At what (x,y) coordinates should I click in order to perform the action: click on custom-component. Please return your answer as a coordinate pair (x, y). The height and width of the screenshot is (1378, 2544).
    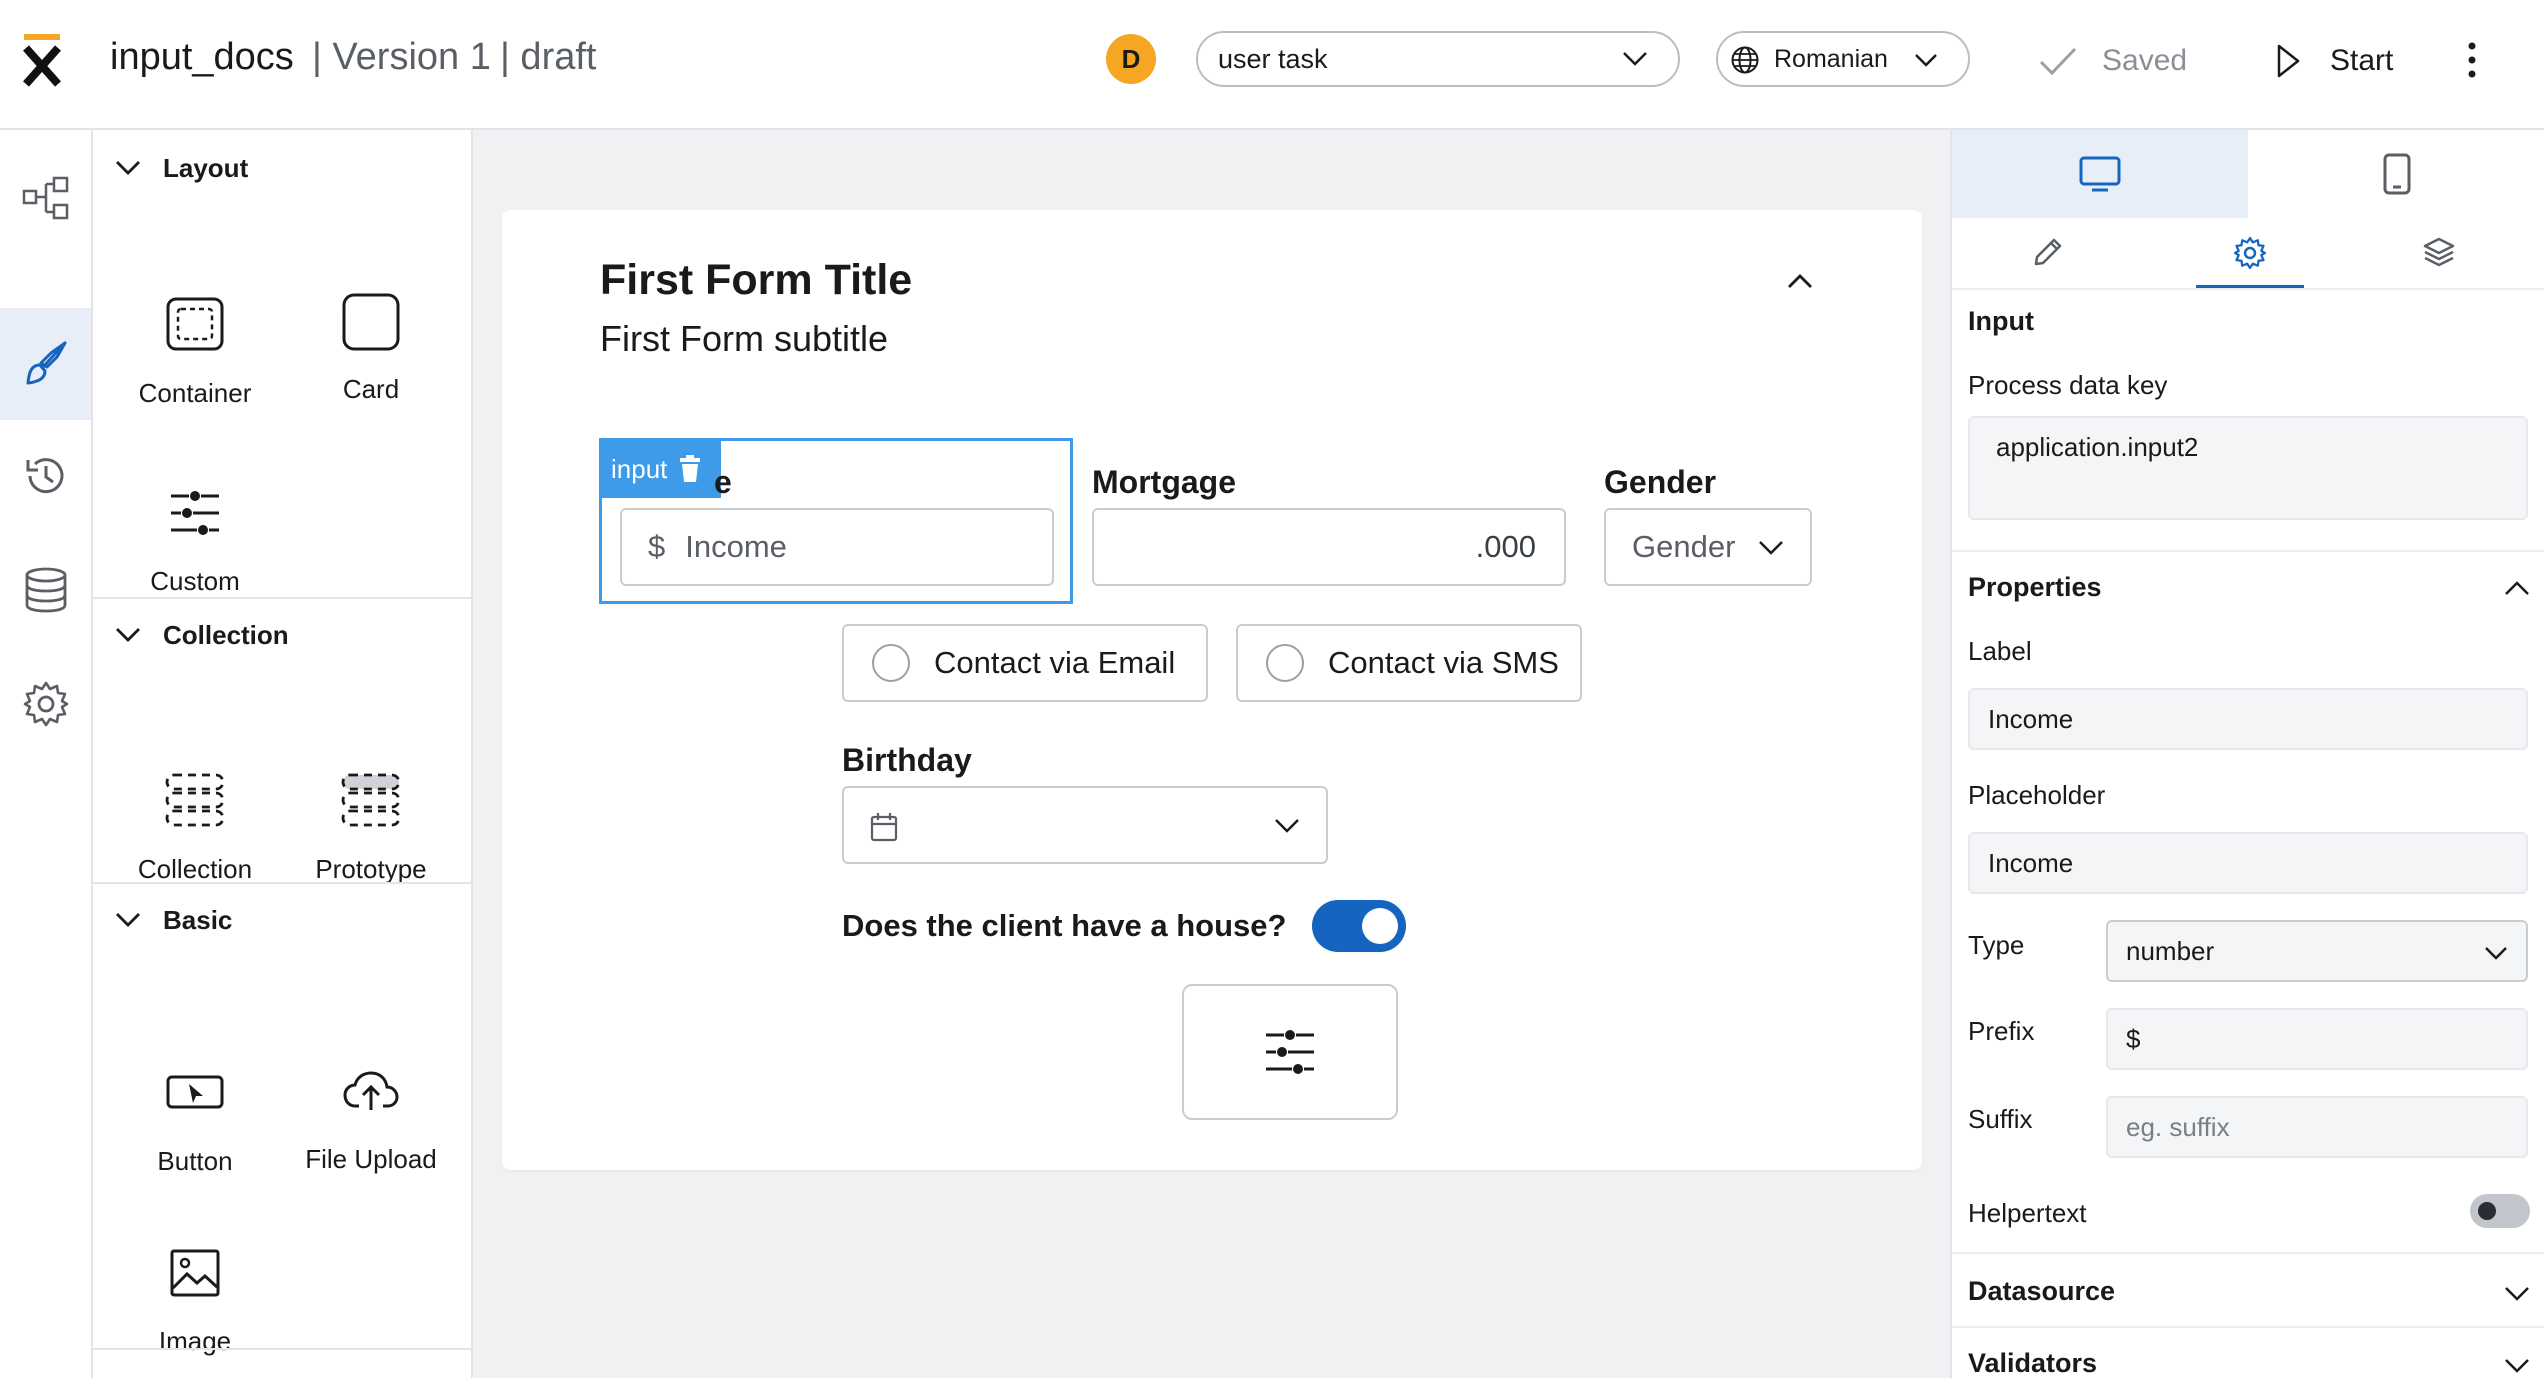
    Looking at the image, I should click on (1290, 1052).